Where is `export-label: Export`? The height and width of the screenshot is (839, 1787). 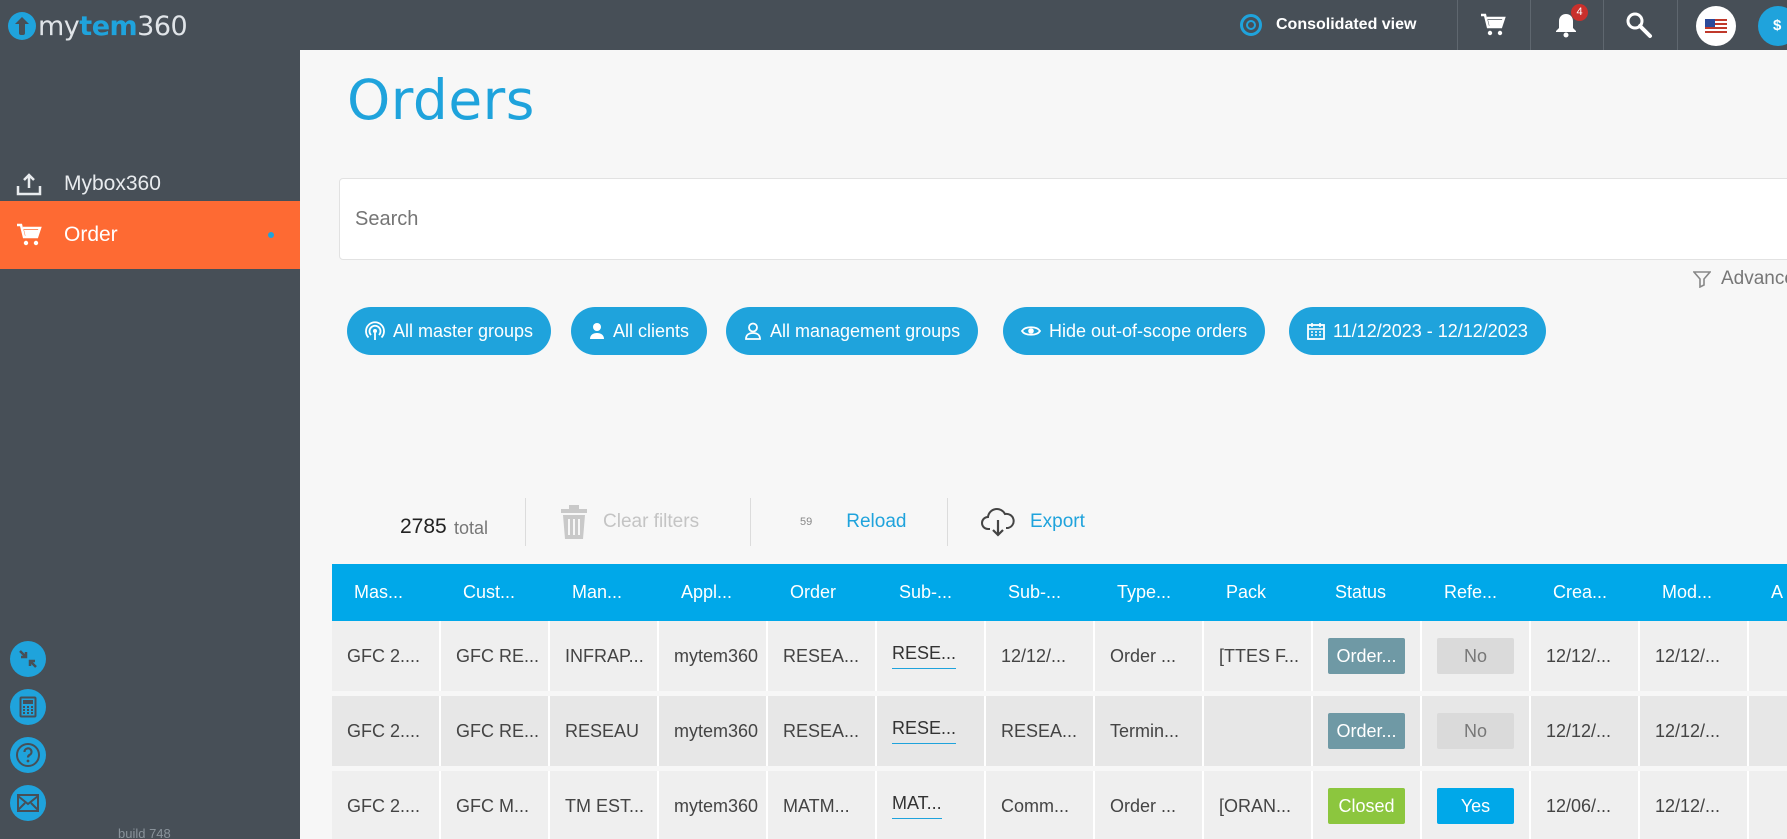 export-label: Export is located at coordinates (1057, 521).